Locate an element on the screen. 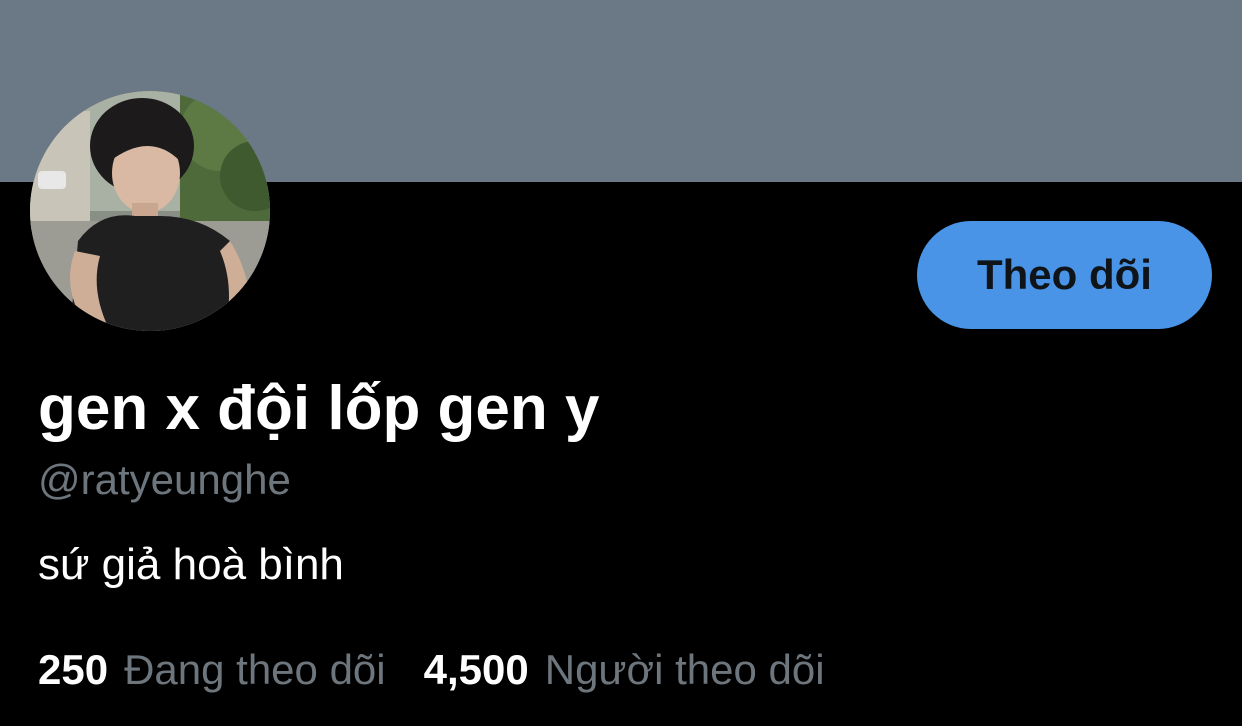  followers-label: Người theo dõi is located at coordinates (684, 669).